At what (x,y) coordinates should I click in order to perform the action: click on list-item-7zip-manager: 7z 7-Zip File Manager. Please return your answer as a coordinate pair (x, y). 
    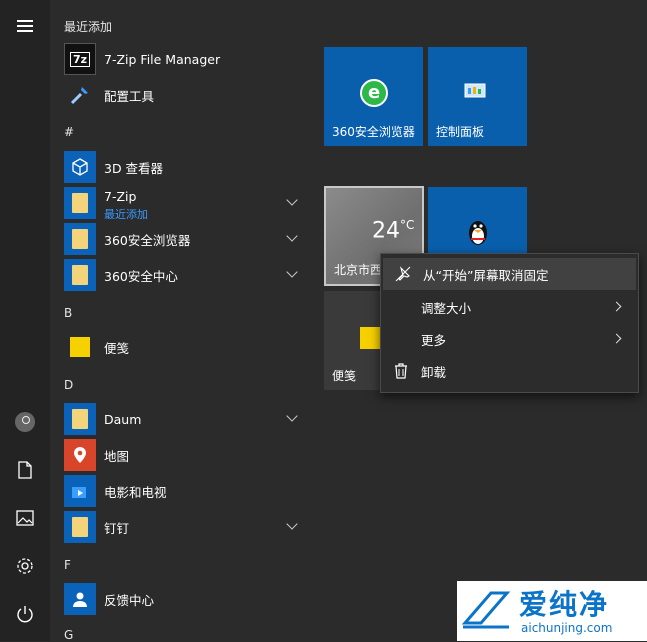
    Looking at the image, I should click on (187, 59).